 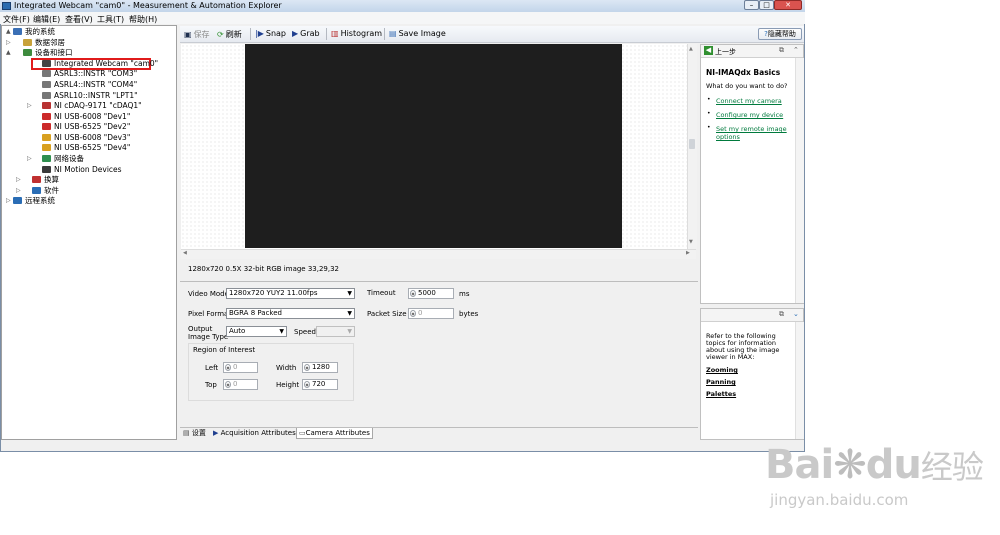 What do you see at coordinates (417, 33) in the screenshot?
I see `save-image-button: ▤ Save Image` at bounding box center [417, 33].